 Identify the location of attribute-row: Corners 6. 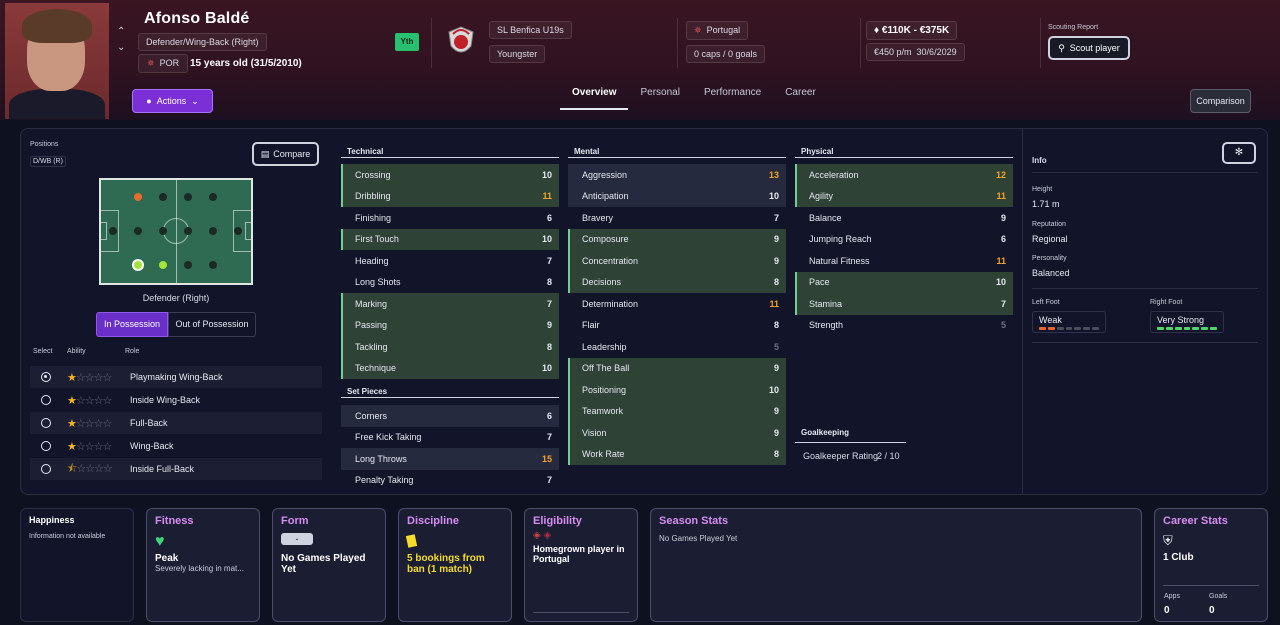
(450, 416).